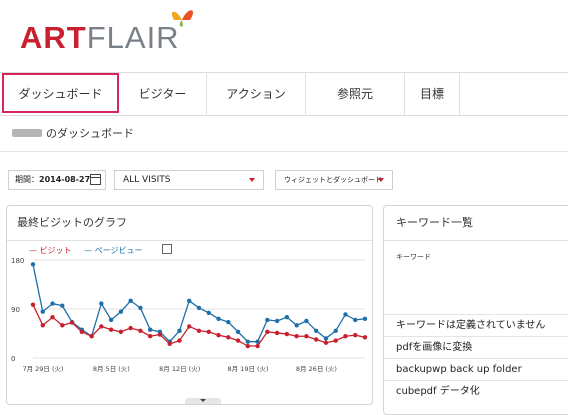 The height and width of the screenshot is (415, 568). Describe the element at coordinates (247, 369) in the screenshot. I see `x-tick-label: 8月 19日 (火)` at that location.